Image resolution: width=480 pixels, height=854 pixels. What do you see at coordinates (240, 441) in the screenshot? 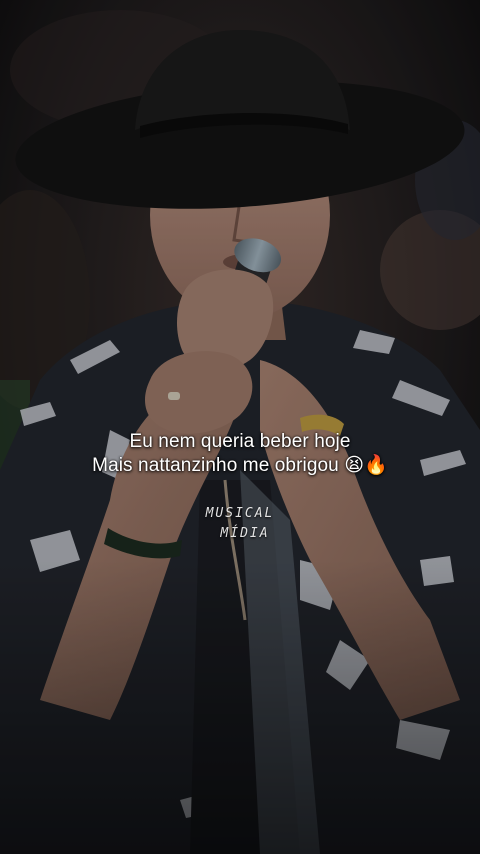
I see `caption-line-1: Eu nem queria beber hoje` at bounding box center [240, 441].